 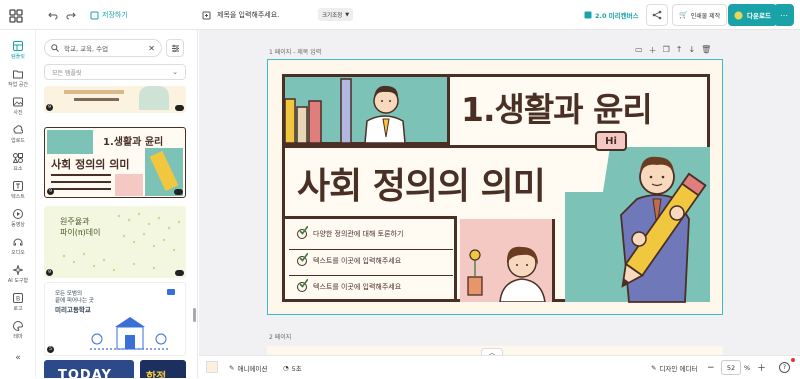 I want to click on duration-button: ◔ 5초, so click(x=292, y=367).